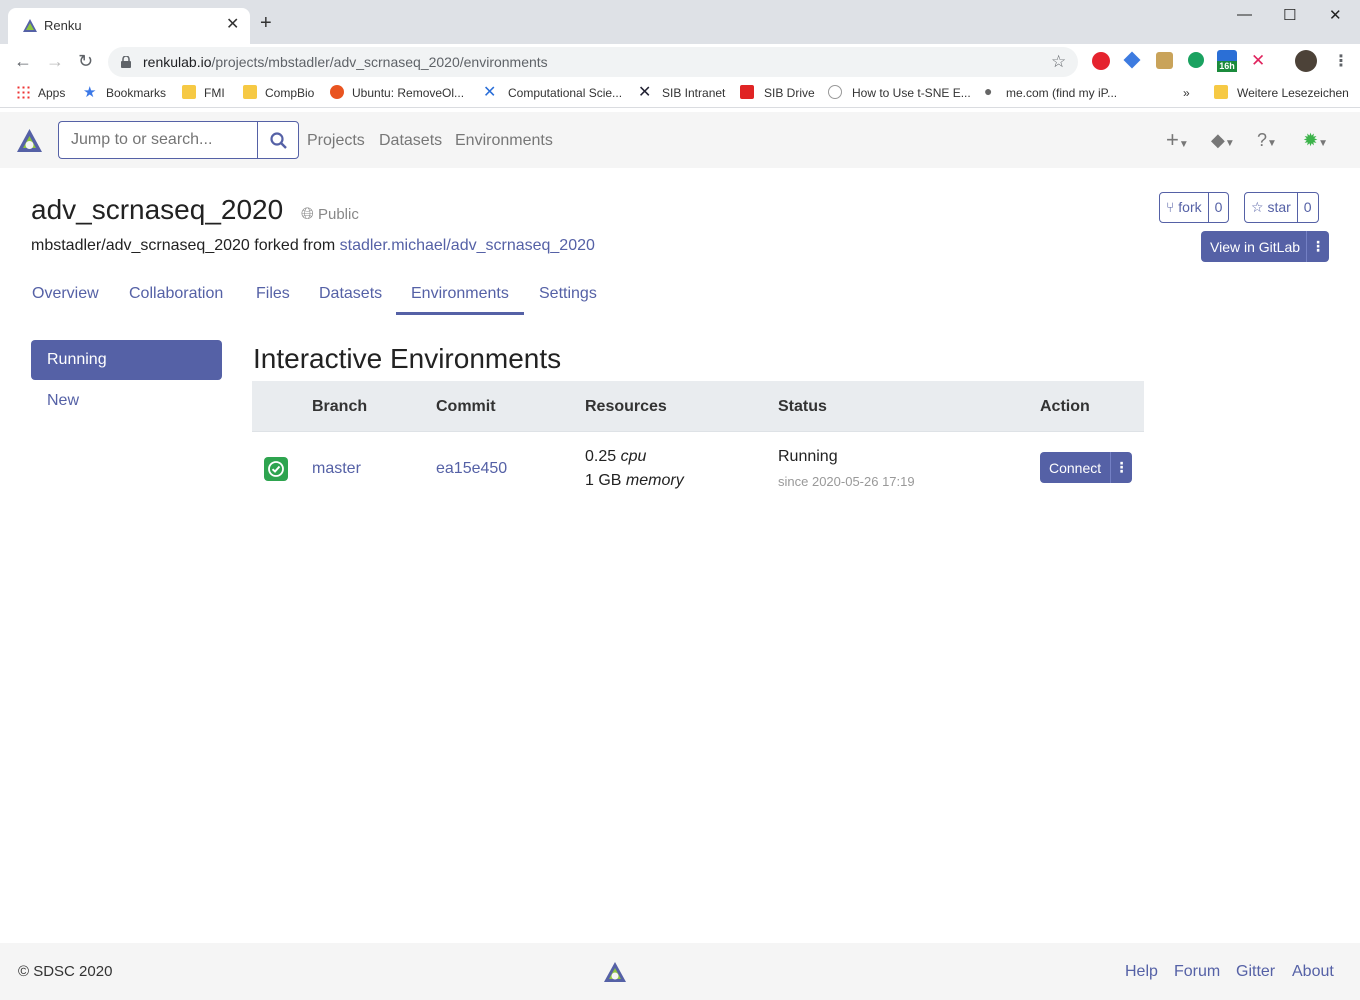 This screenshot has width=1360, height=1000. Describe the element at coordinates (55, 61) in the screenshot. I see `forward-icon: →` at that location.